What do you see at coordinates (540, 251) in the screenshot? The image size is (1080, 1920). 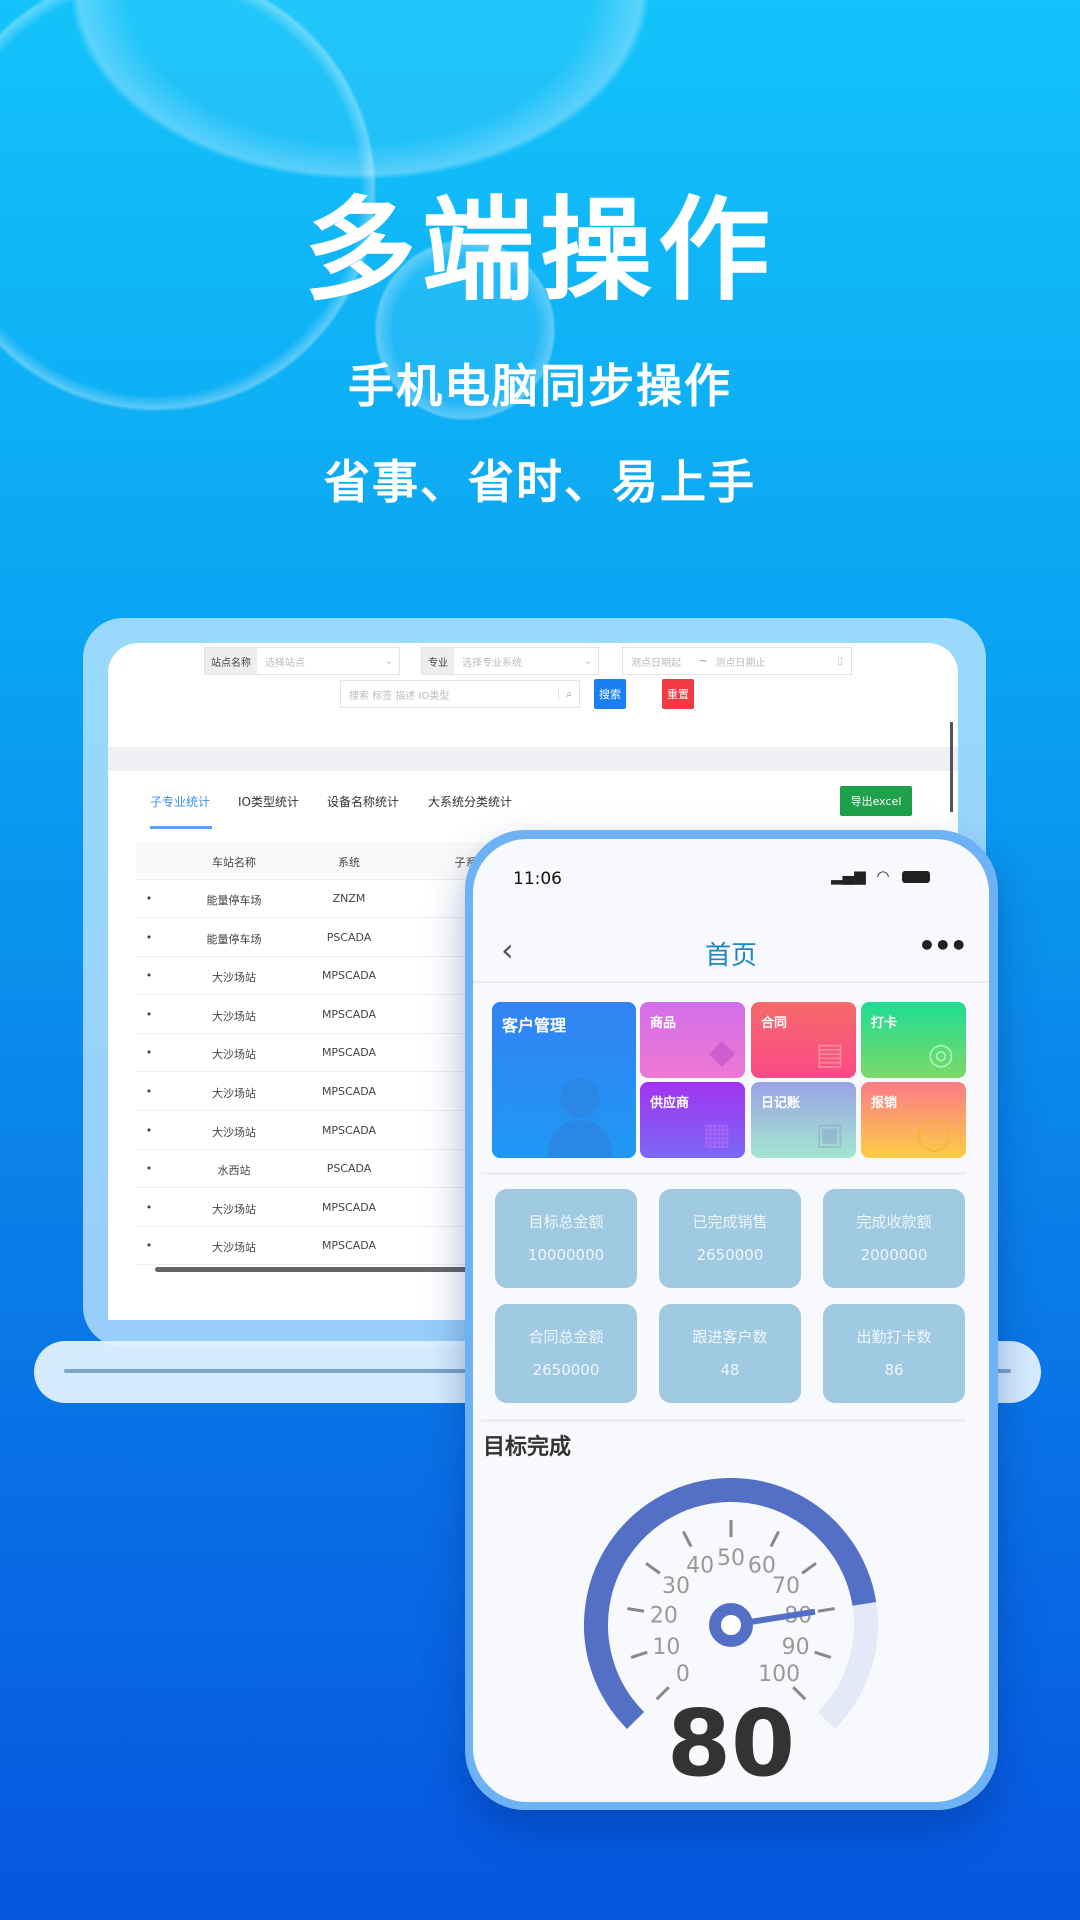 I see `hero-title: 多端操作` at bounding box center [540, 251].